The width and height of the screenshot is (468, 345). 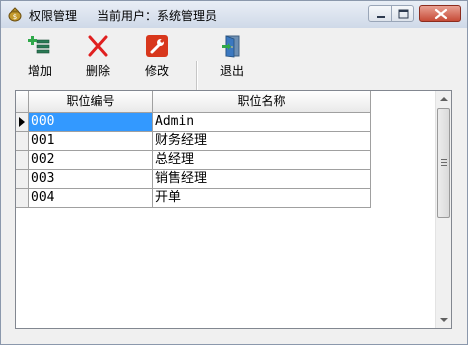 I want to click on close-button, so click(x=440, y=13).